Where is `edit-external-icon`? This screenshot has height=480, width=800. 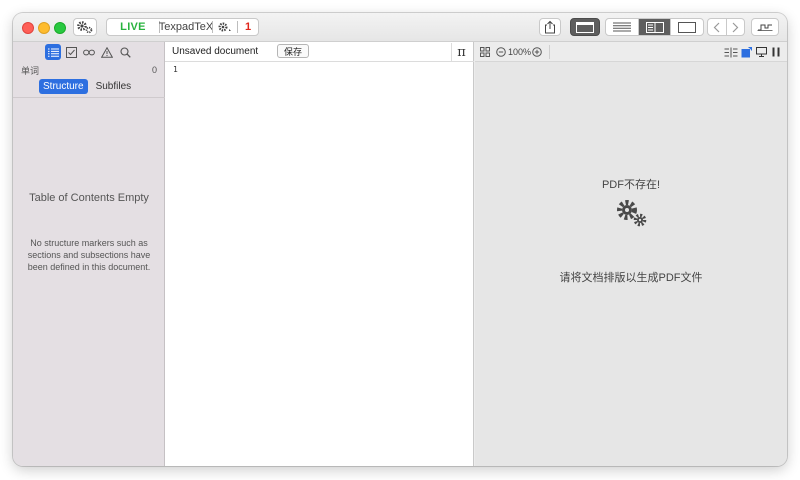
edit-external-icon is located at coordinates (746, 51).